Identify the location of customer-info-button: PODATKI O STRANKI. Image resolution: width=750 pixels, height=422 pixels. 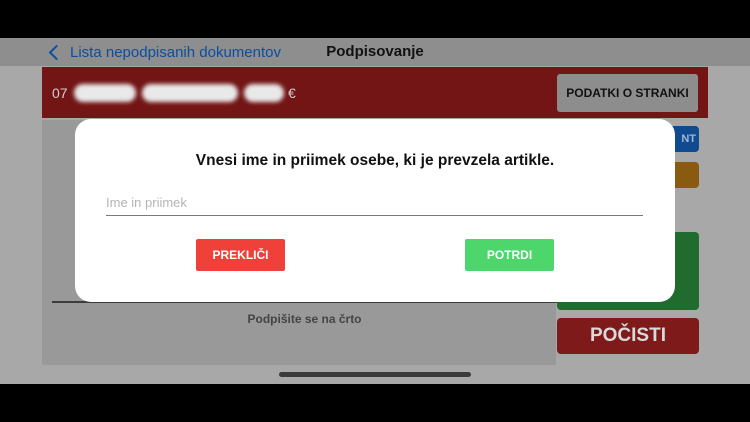
(627, 93).